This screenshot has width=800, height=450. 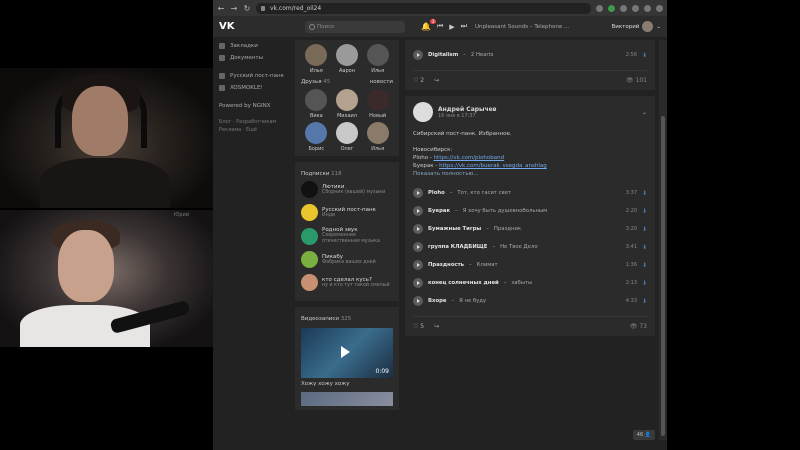 I want to click on next-track-icon: ⏭, so click(x=464, y=26).